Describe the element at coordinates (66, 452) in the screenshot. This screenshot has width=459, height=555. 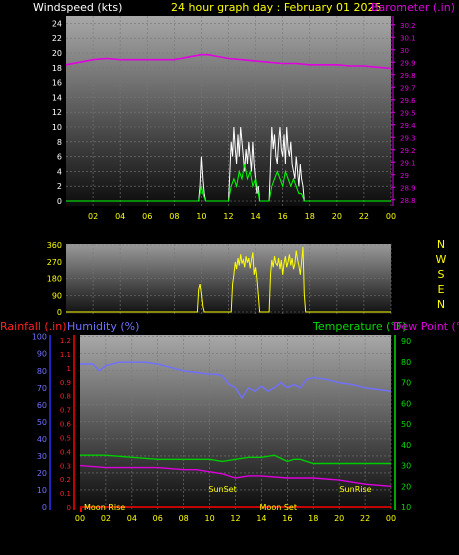
I see `rain-tick-label: 0.4` at that location.